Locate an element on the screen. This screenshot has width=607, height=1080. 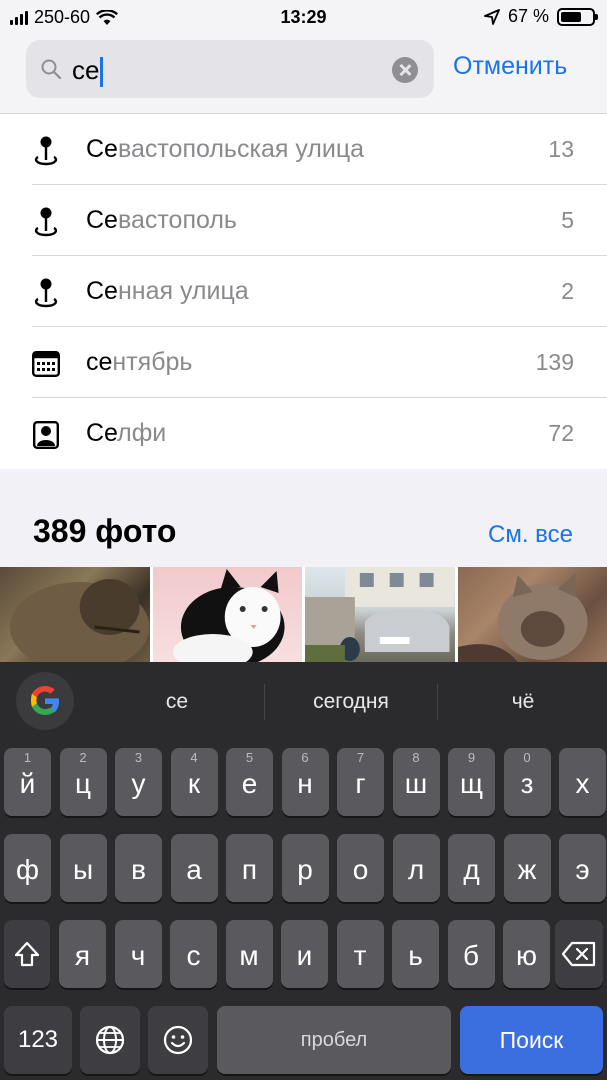
key: ч is located at coordinates (138, 954).